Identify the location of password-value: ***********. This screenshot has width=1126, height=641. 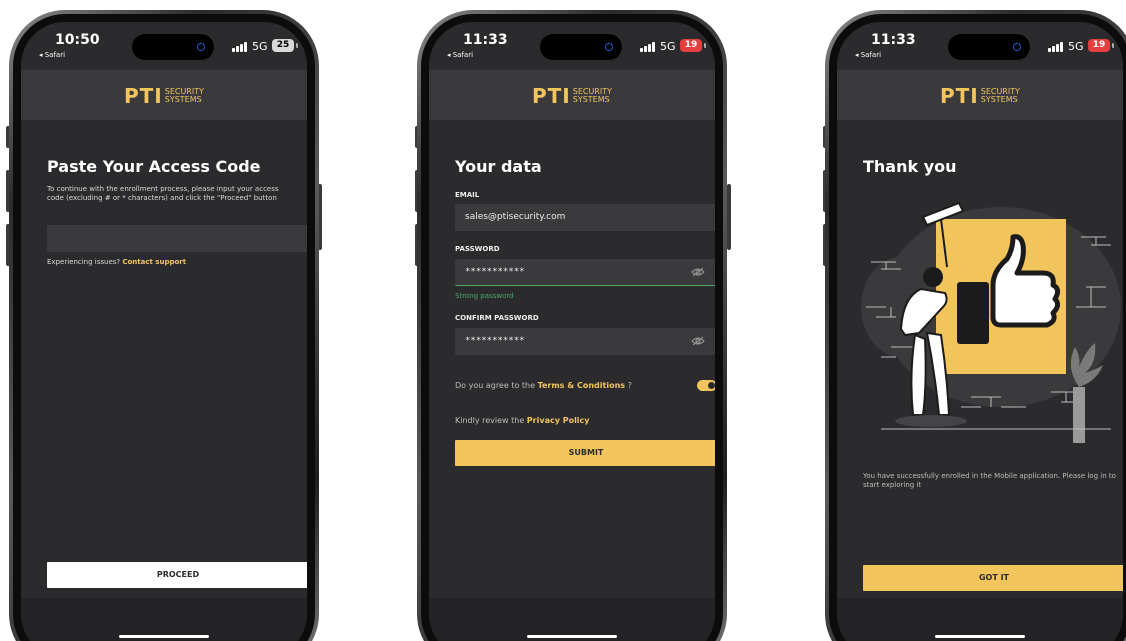
(495, 272).